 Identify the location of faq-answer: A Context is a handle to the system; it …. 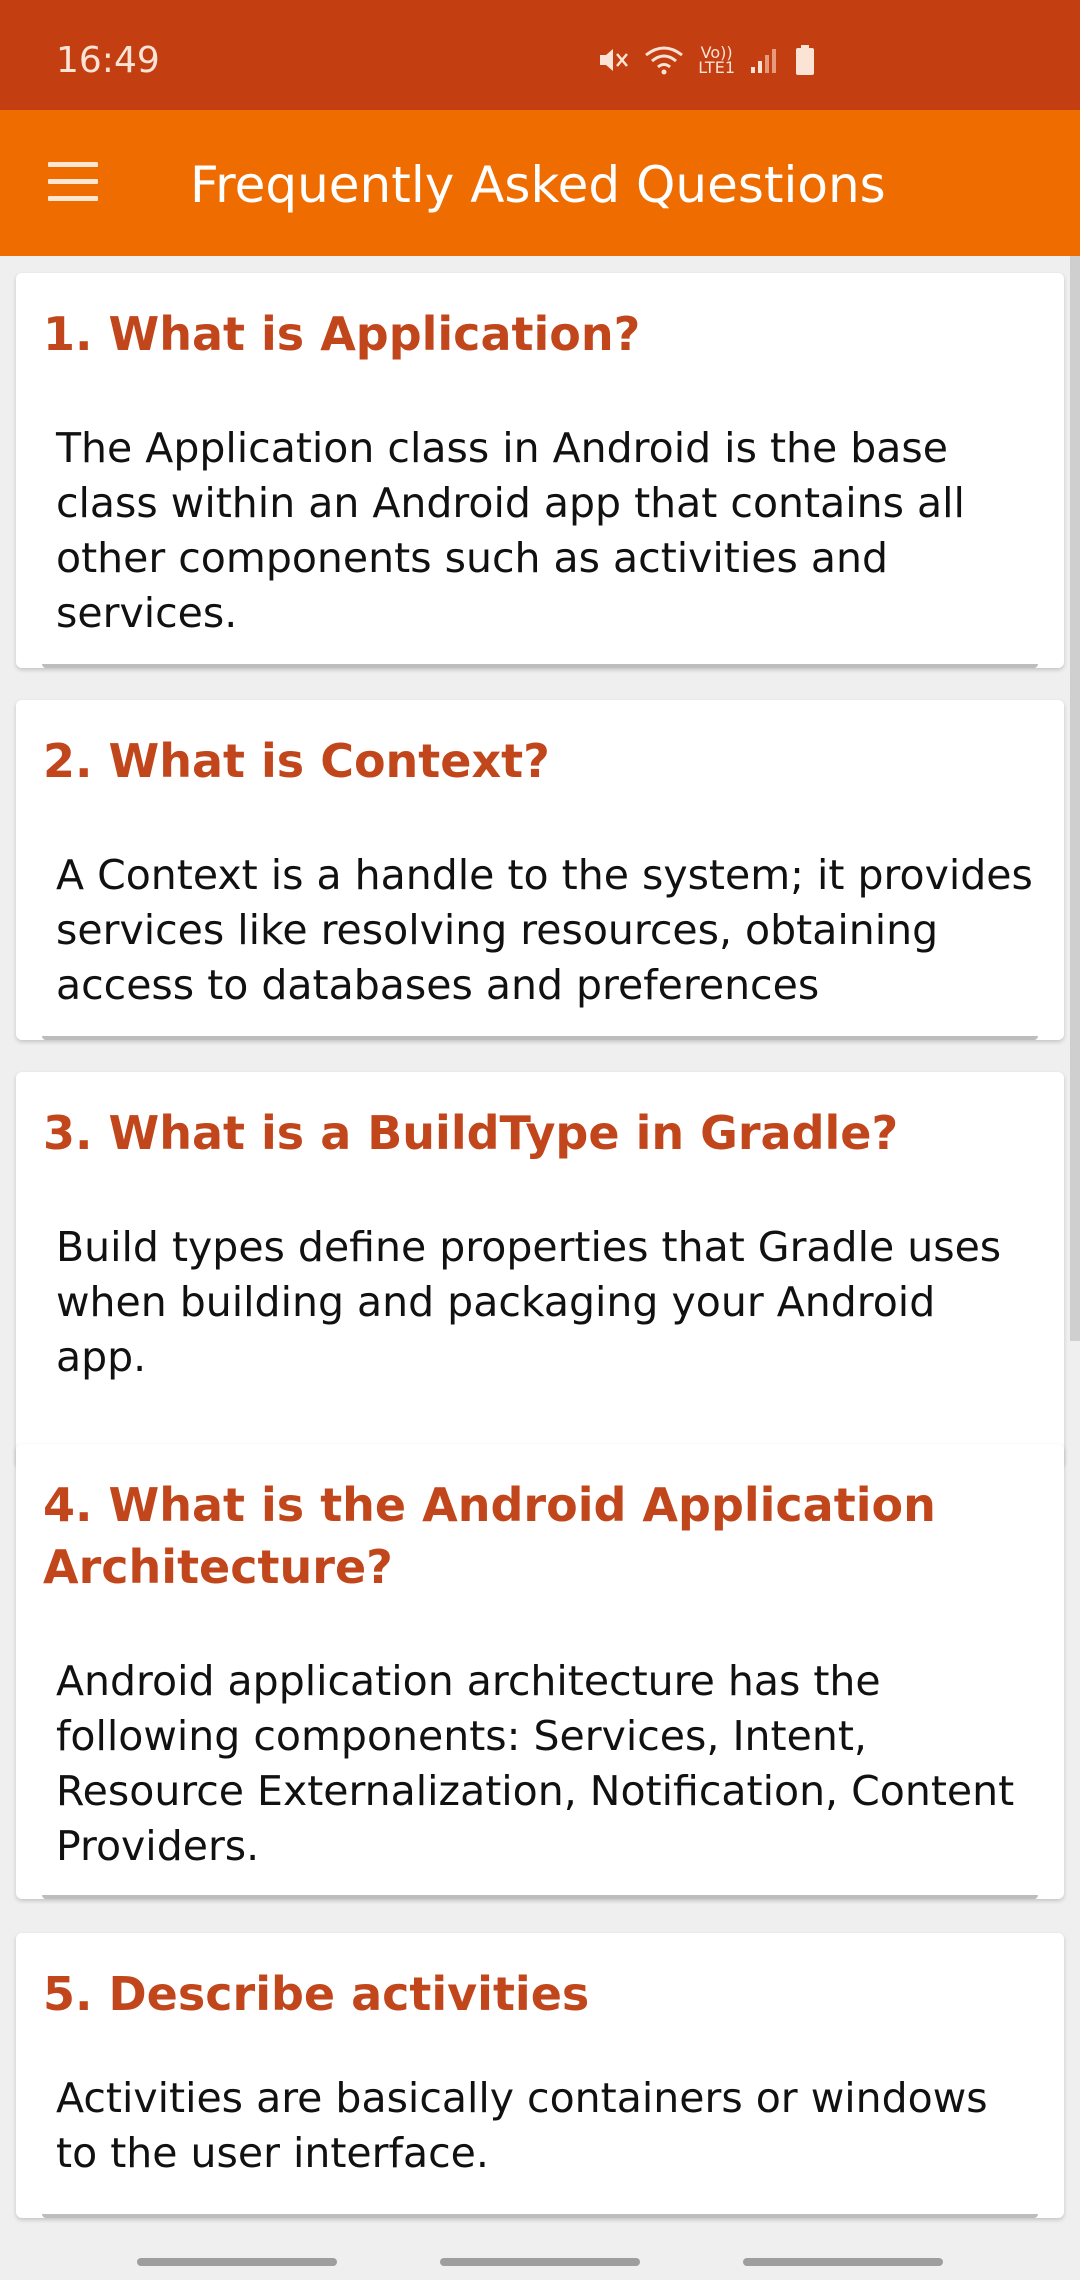
(544, 930).